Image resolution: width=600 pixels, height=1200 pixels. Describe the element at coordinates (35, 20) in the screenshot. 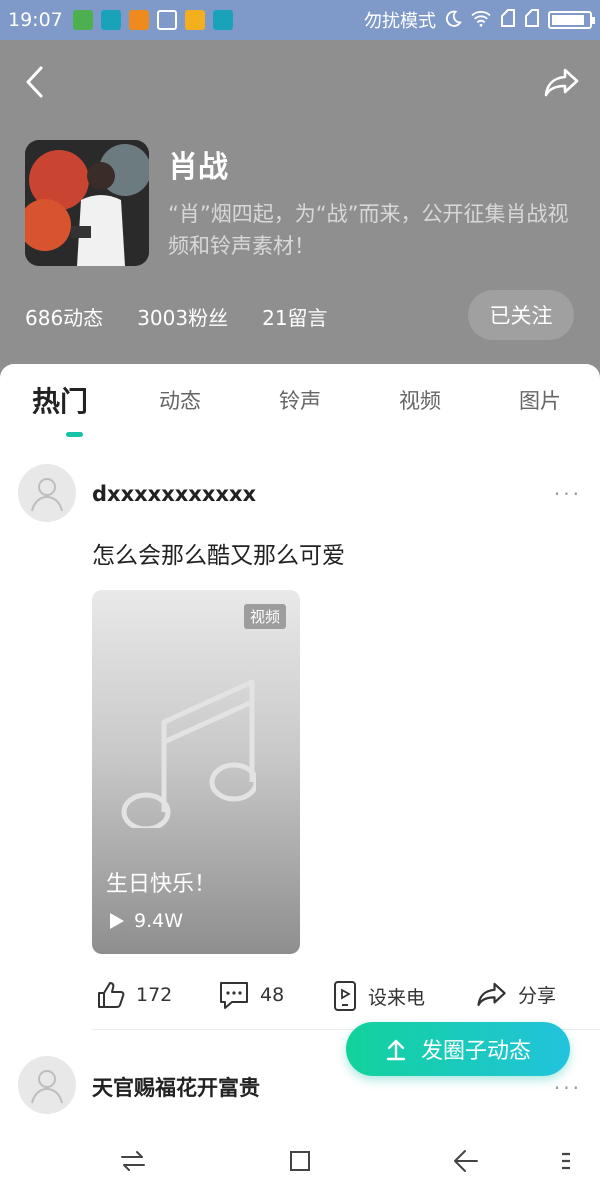

I see `status-time: 19:07` at that location.